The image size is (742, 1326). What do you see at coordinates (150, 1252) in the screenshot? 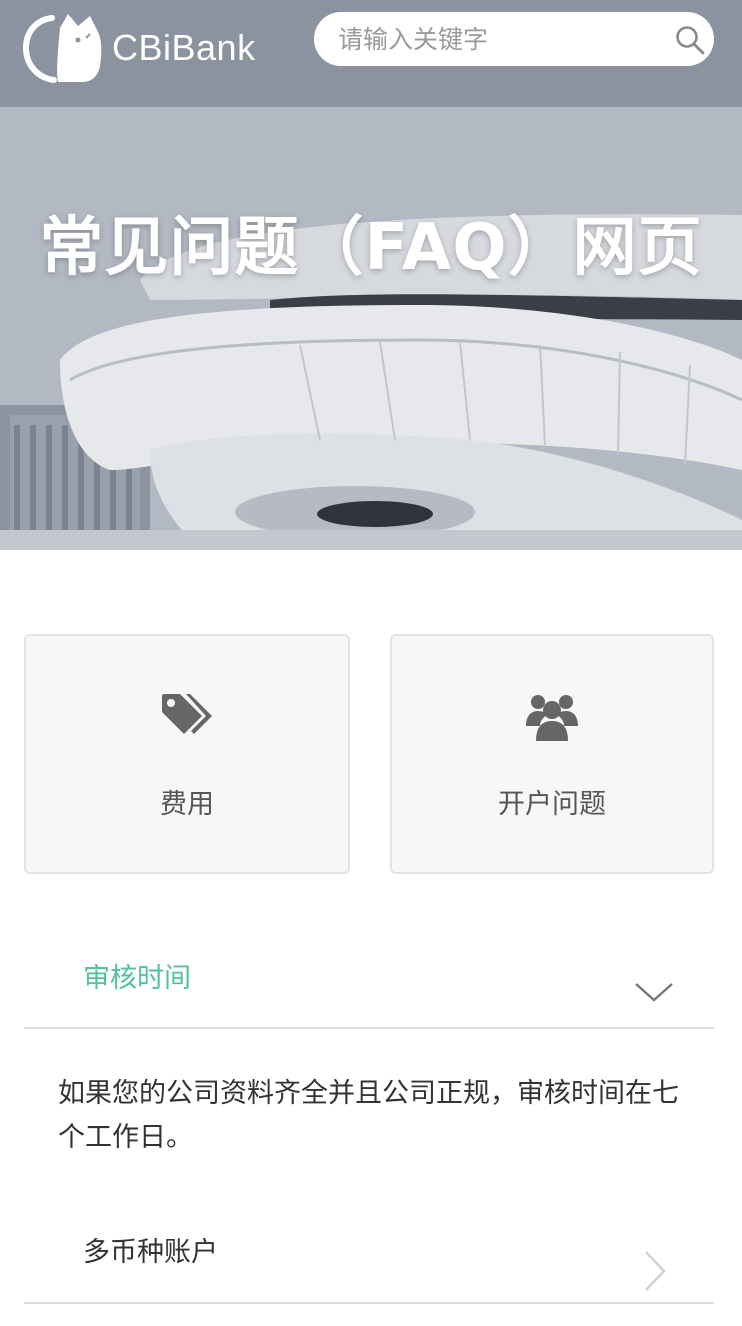
I see `faq-question: 多币种账户` at bounding box center [150, 1252].